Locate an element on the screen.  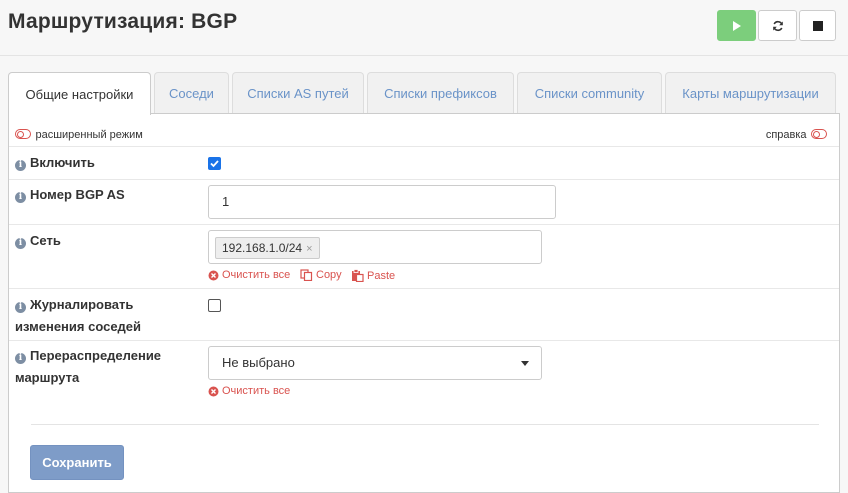
tab-general-settings: Общие настройки is located at coordinates (79, 93).